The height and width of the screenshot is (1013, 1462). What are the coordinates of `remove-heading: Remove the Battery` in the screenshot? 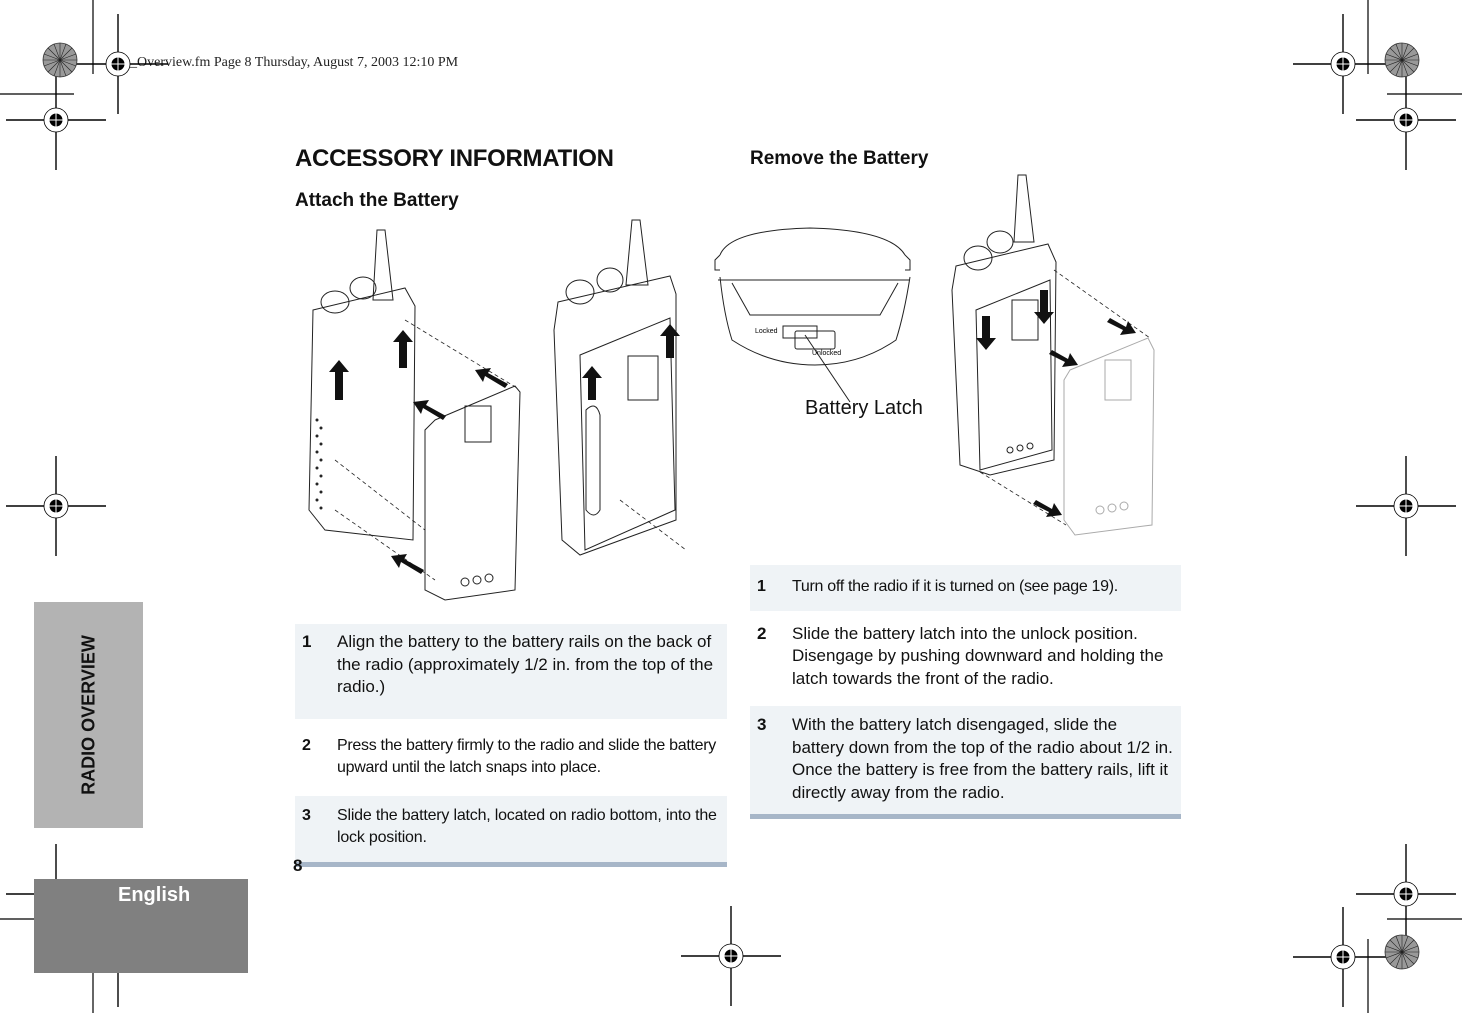 It's located at (839, 158).